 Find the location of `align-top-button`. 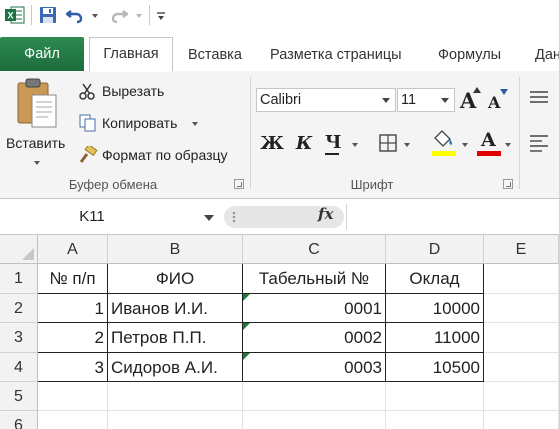

align-top-button is located at coordinates (540, 100).